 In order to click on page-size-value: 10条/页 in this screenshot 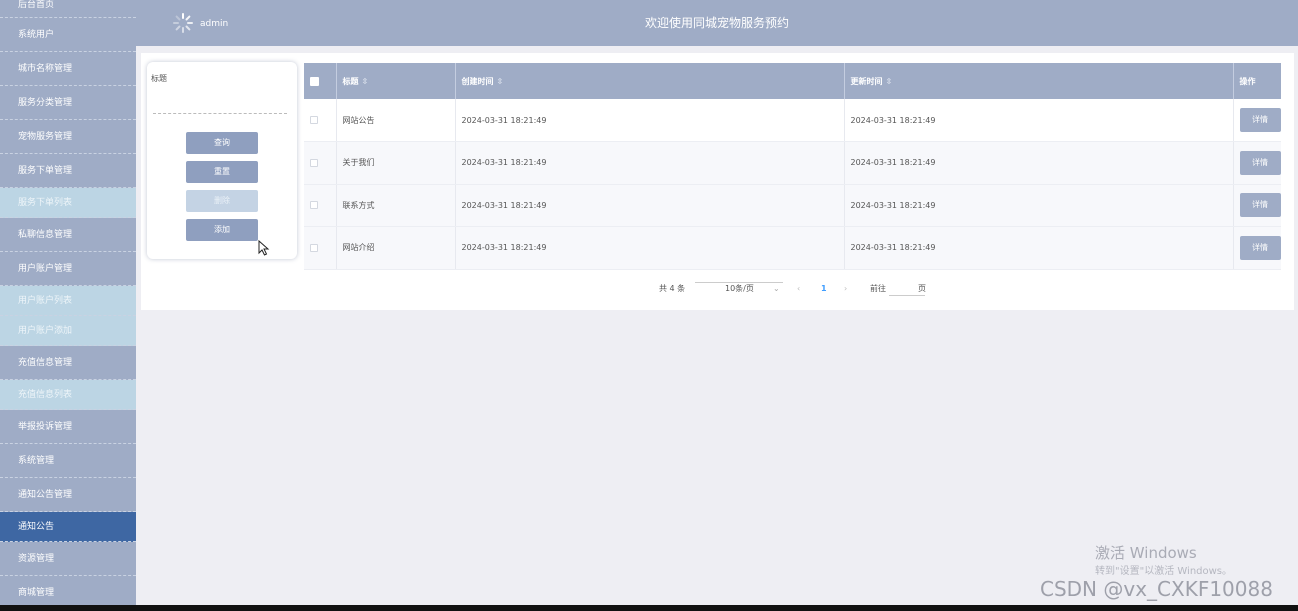, I will do `click(739, 288)`.